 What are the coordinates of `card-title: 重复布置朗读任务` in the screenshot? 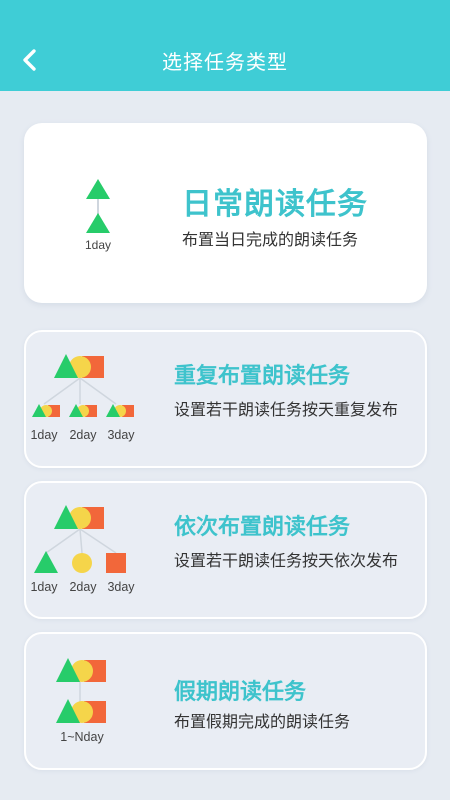 It's located at (262, 376).